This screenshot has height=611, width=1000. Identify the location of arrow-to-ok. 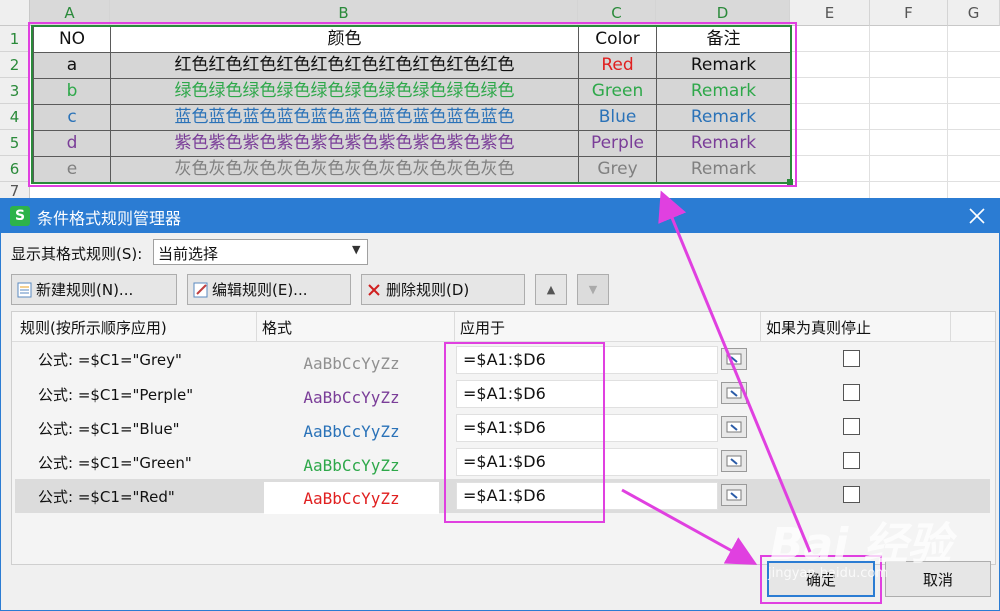
(689, 526).